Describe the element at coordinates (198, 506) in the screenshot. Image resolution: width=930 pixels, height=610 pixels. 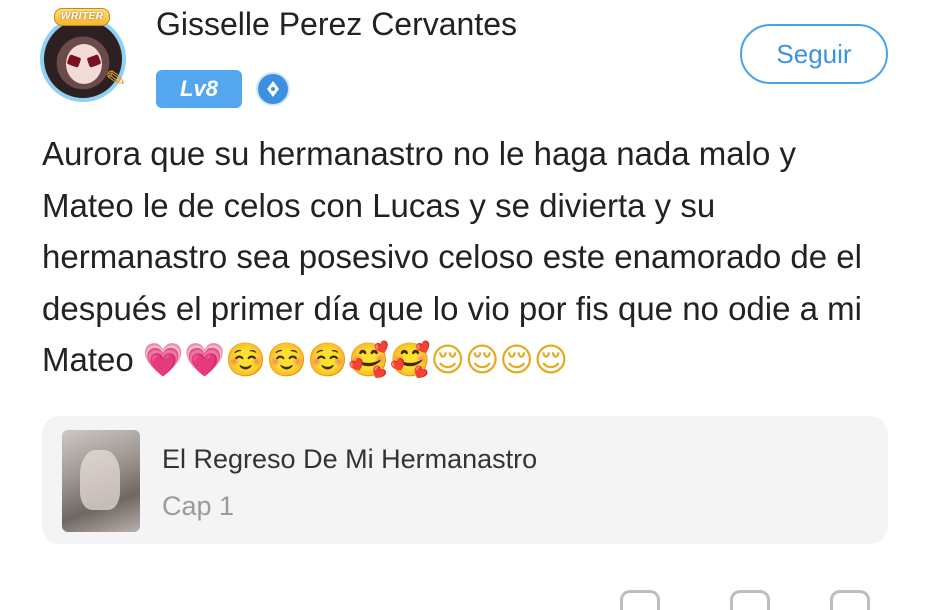
I see `story-chapter: Cap 1` at that location.